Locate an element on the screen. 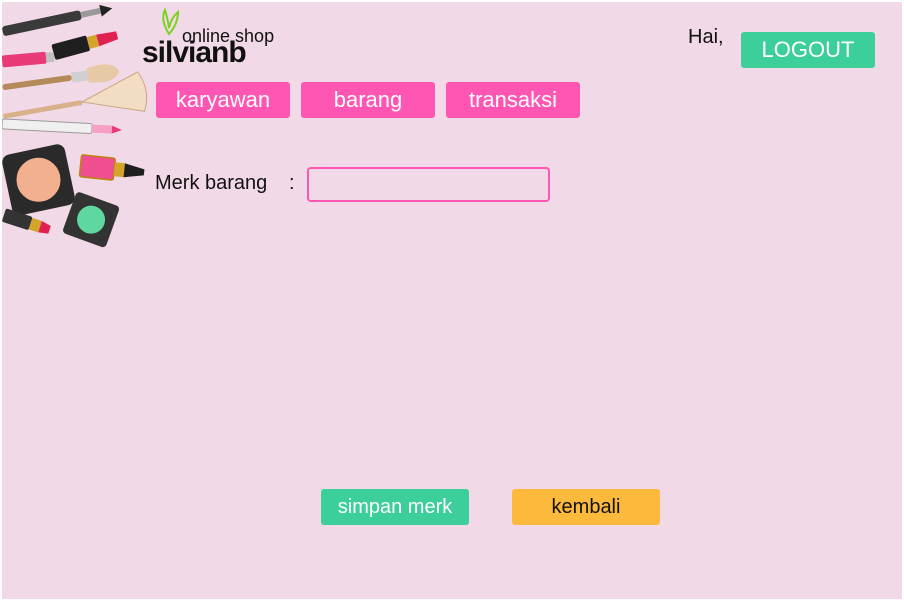 The image size is (904, 601). kembali-button: kembali is located at coordinates (586, 507).